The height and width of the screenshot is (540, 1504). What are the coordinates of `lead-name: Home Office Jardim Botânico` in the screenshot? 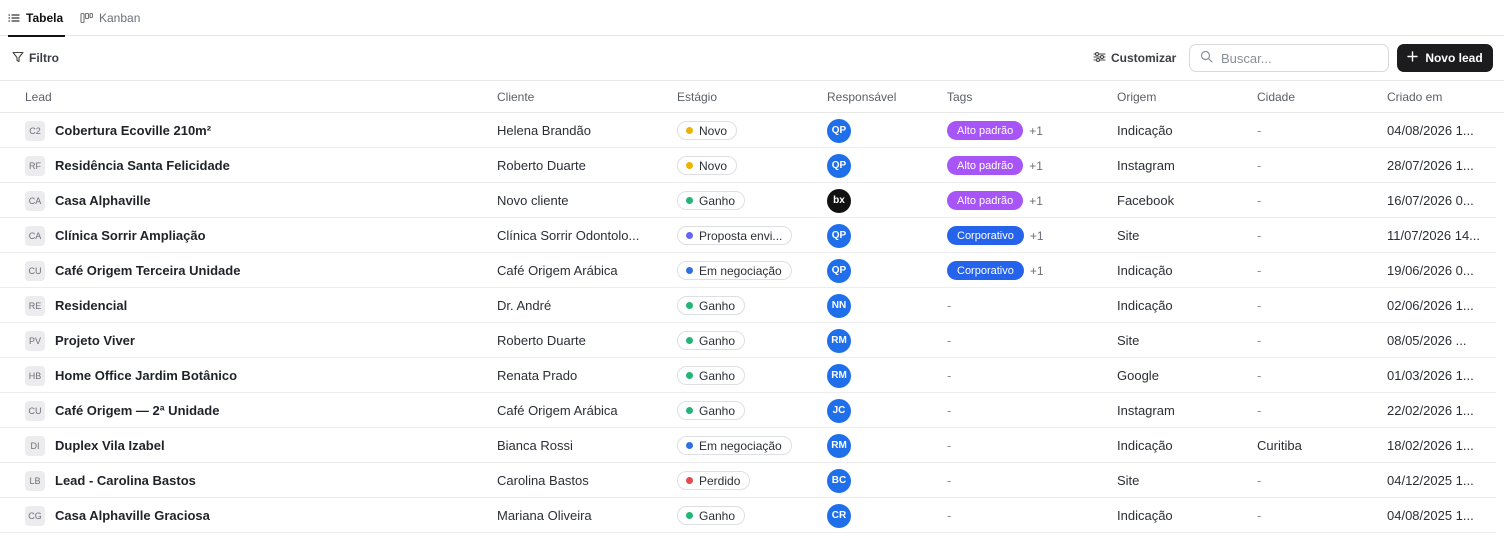 It's located at (146, 375).